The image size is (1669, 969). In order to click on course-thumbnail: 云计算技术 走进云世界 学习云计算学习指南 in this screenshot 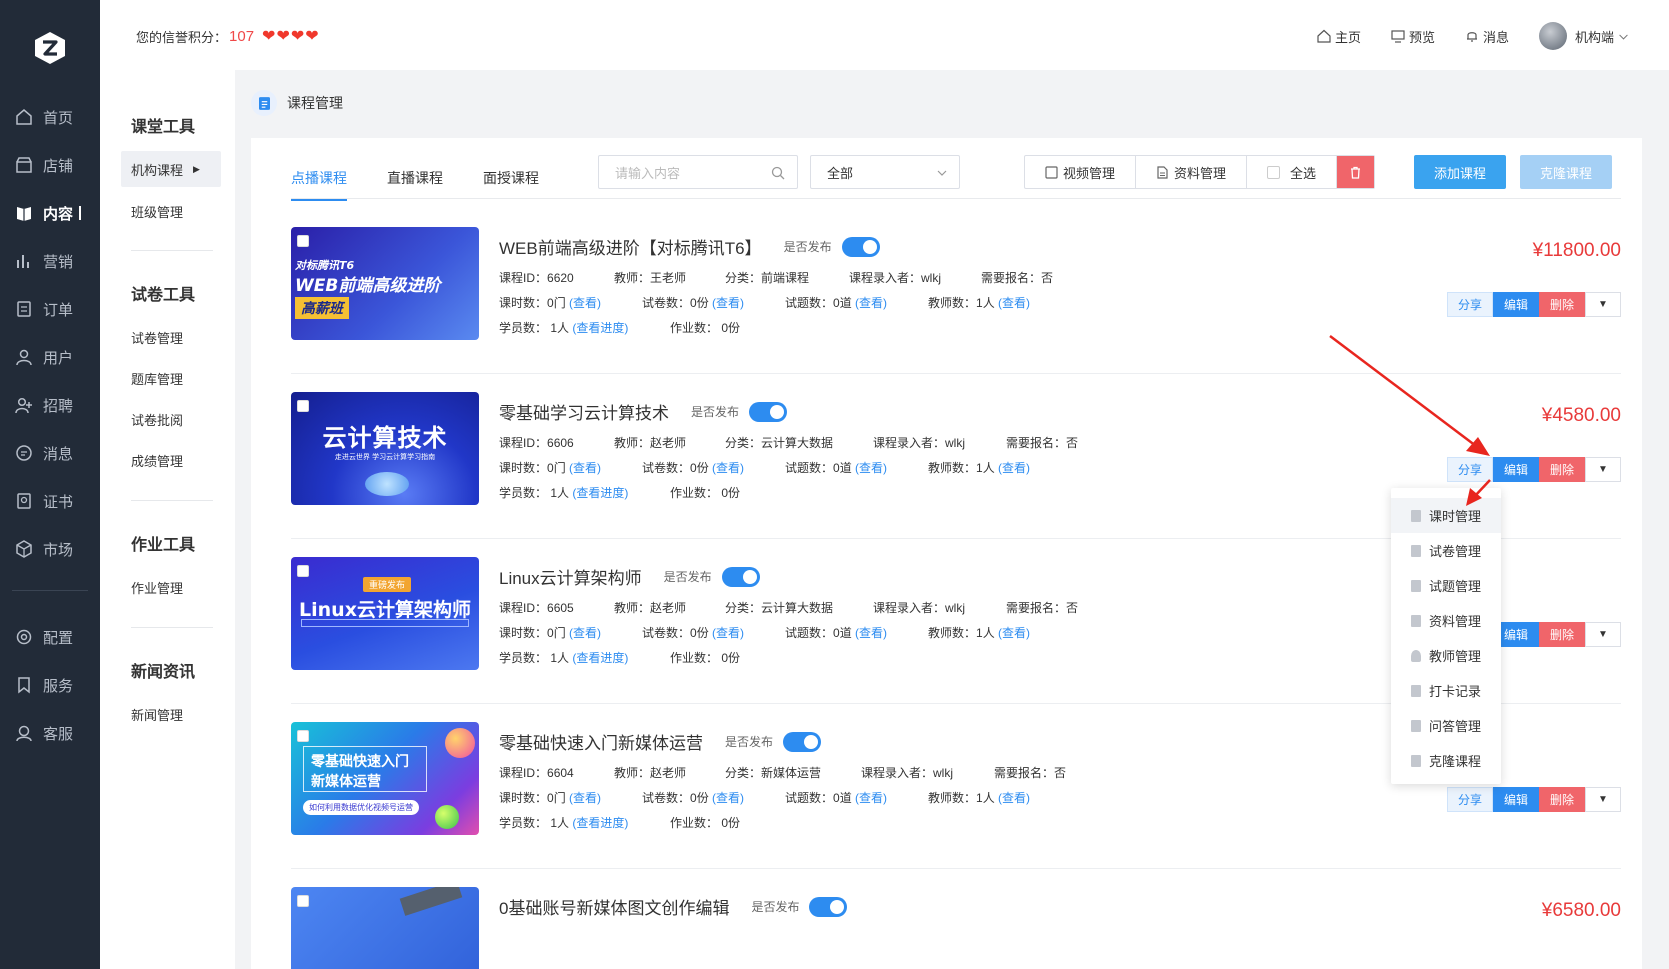, I will do `click(385, 448)`.